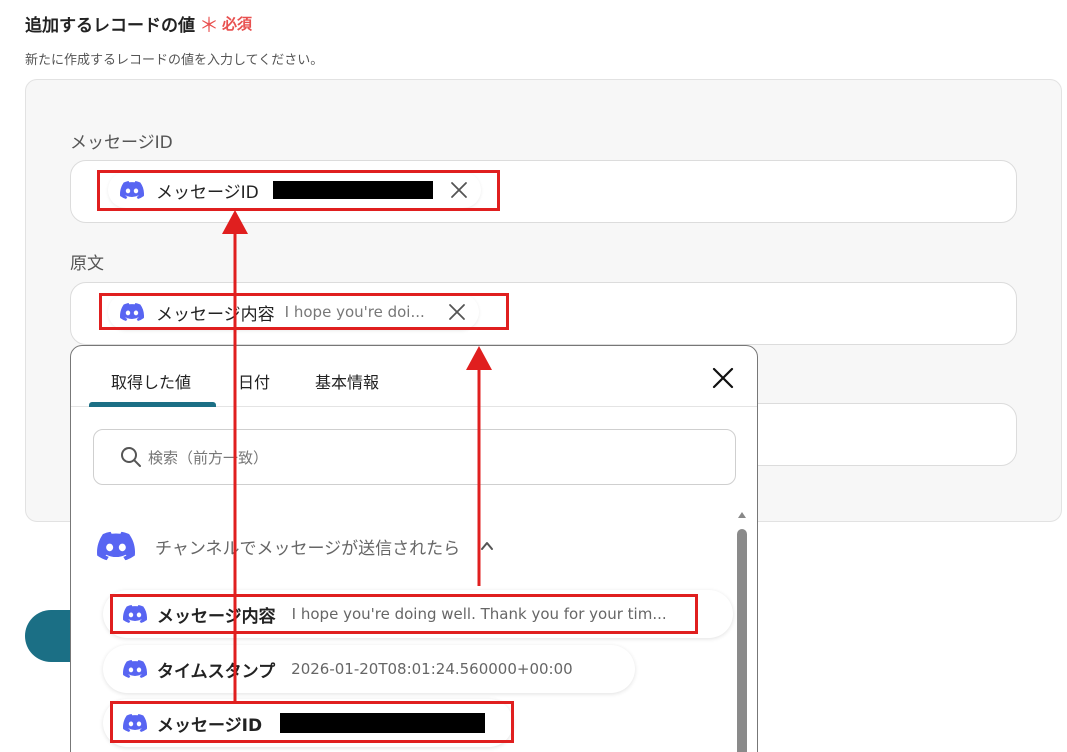 This screenshot has width=1067, height=752. What do you see at coordinates (723, 378) in the screenshot?
I see `close-icon` at bounding box center [723, 378].